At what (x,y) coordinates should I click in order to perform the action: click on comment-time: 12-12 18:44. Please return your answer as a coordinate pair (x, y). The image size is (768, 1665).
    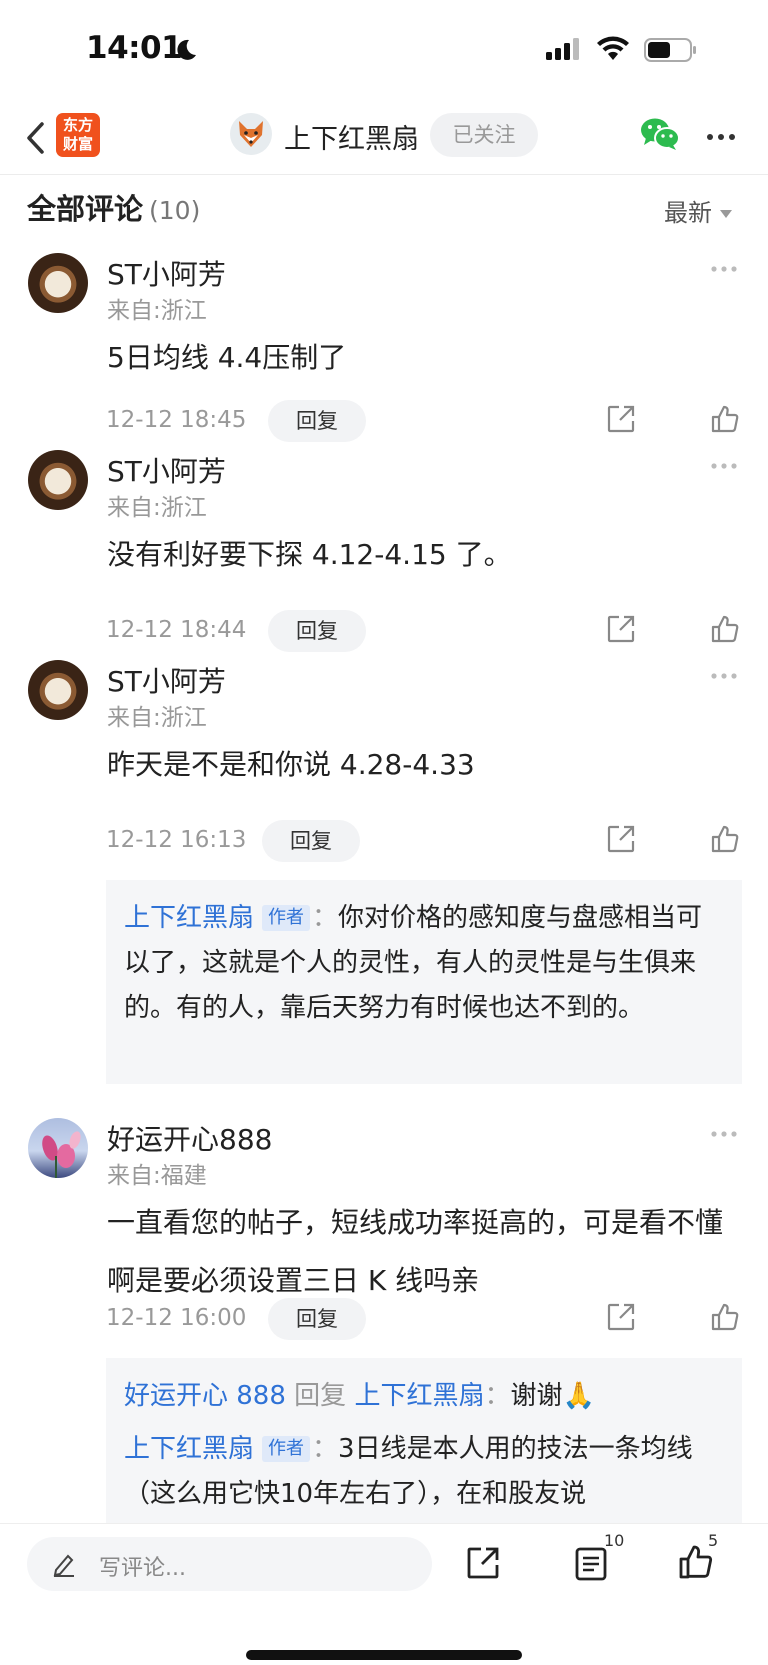
    Looking at the image, I should click on (176, 630).